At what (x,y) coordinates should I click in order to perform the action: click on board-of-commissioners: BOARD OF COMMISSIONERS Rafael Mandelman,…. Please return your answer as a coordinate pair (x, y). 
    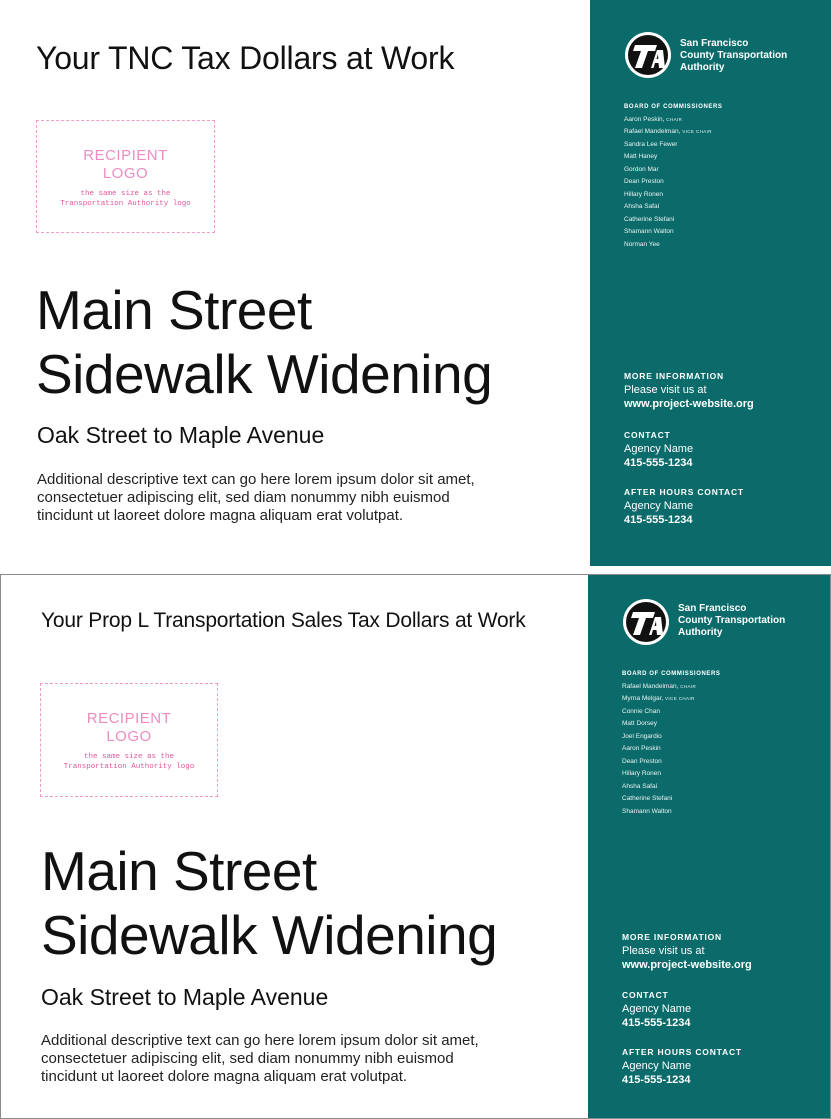
    Looking at the image, I should click on (671, 743).